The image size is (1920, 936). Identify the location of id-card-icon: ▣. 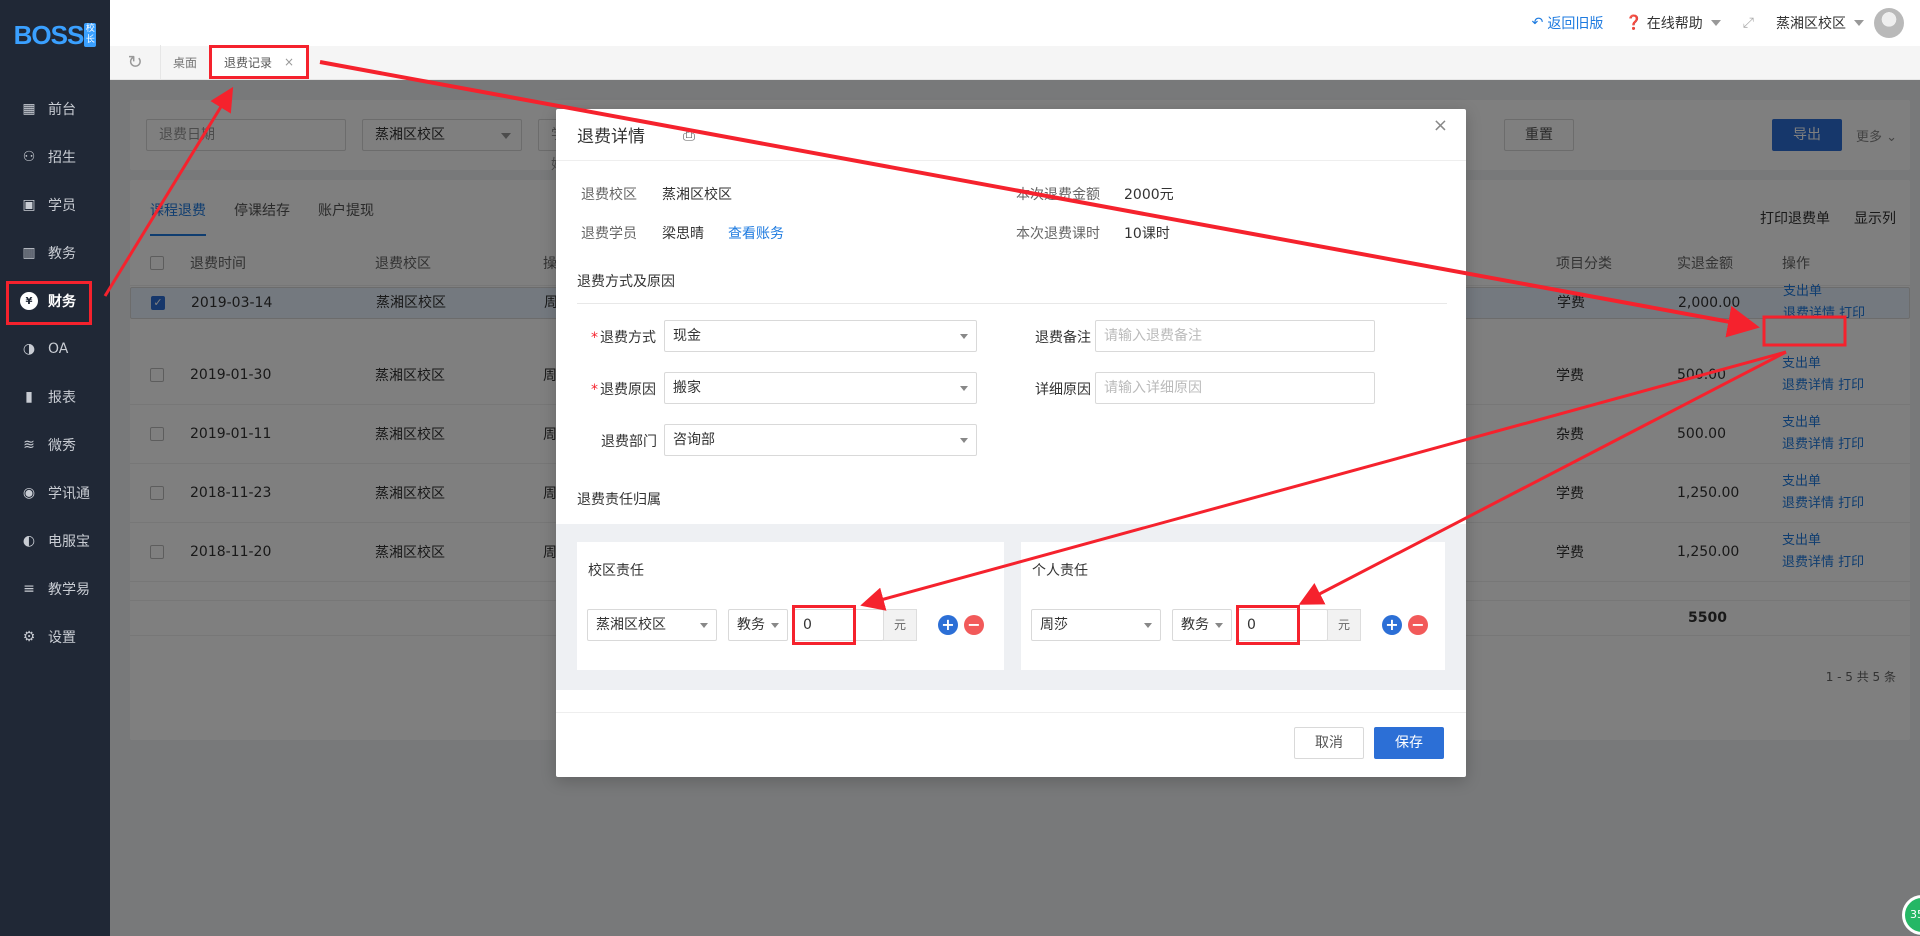
(29, 205).